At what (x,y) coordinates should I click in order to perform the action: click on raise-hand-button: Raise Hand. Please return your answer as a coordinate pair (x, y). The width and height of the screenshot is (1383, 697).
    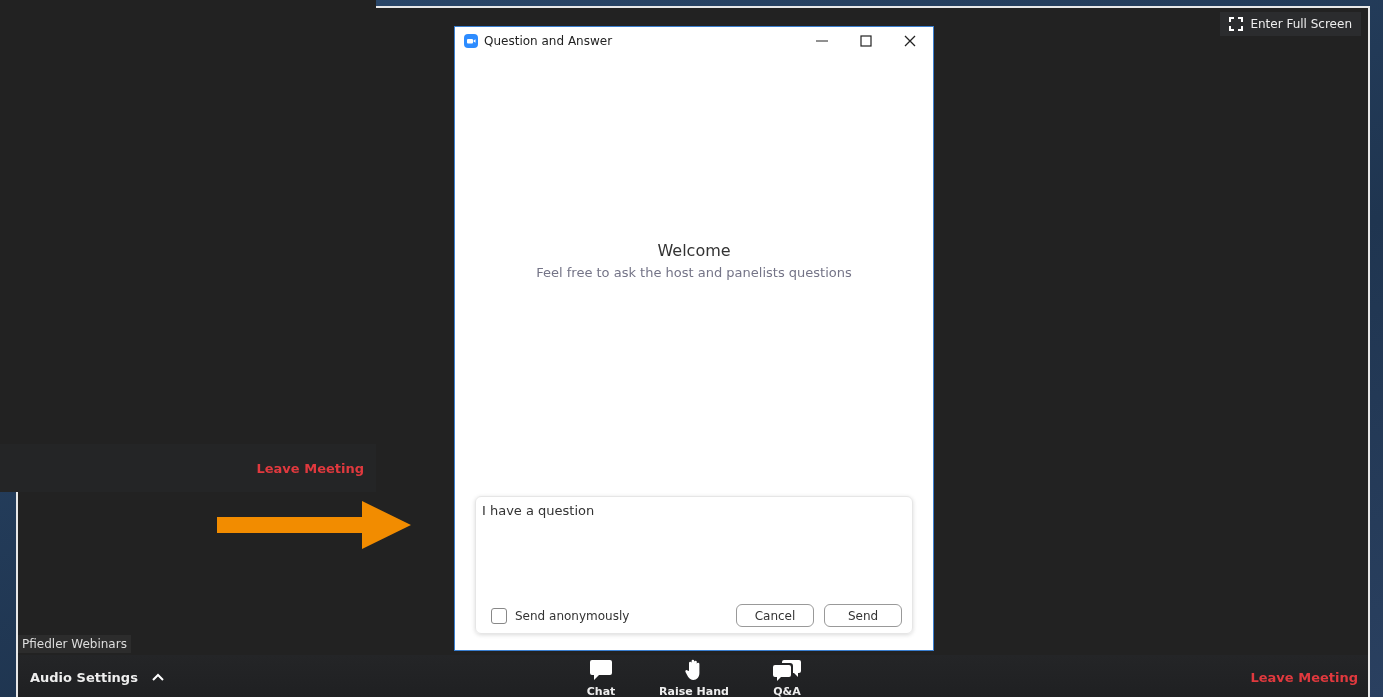
    Looking at the image, I should click on (694, 678).